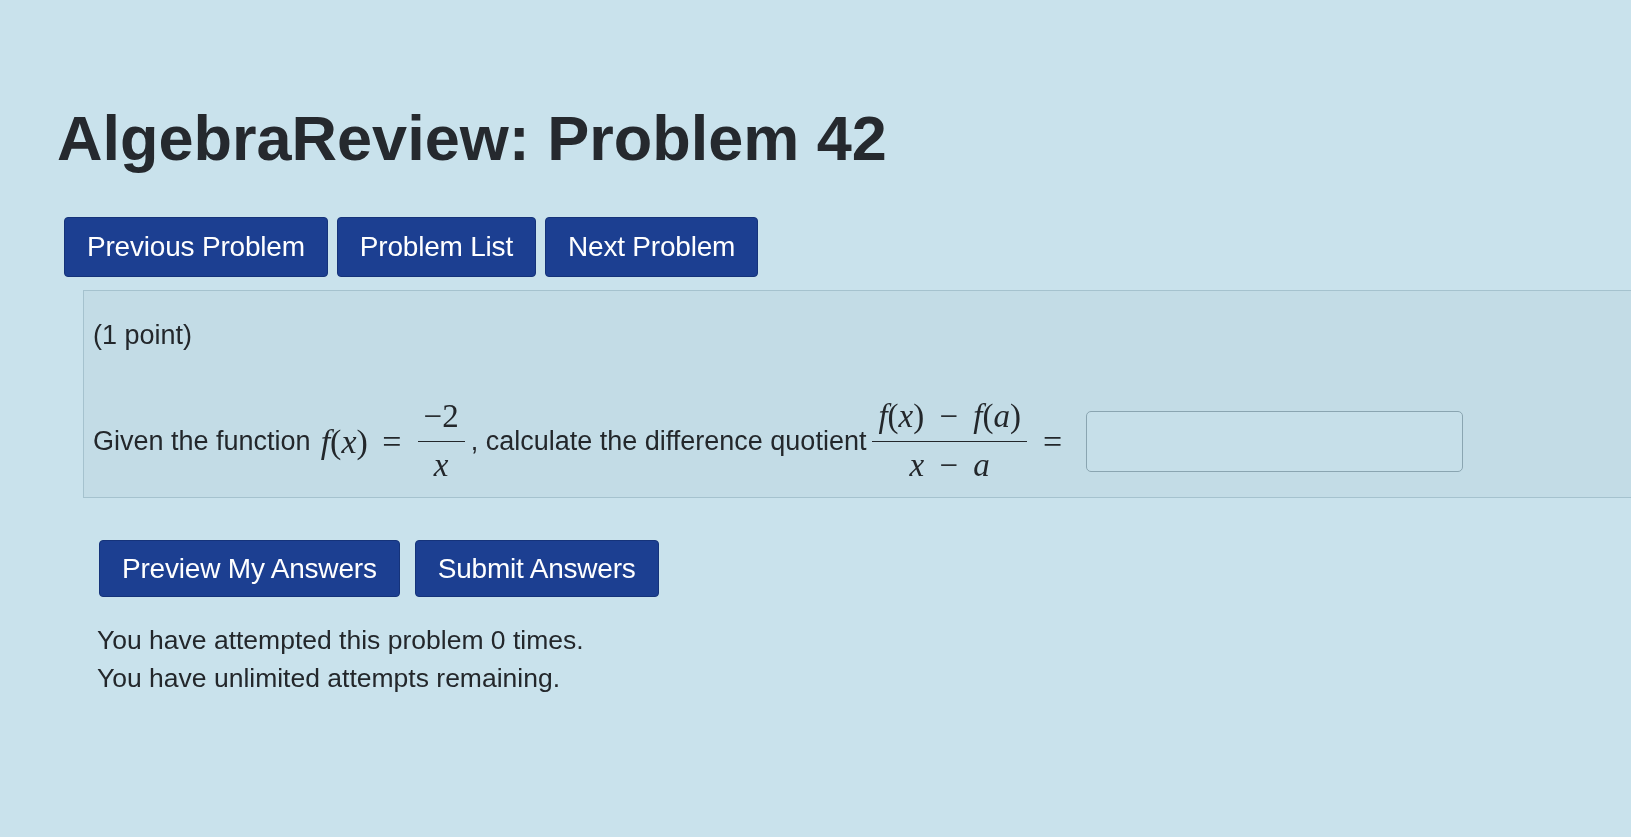 Image resolution: width=1631 pixels, height=837 pixels. What do you see at coordinates (1053, 441) in the screenshot?
I see `math-expression: =` at bounding box center [1053, 441].